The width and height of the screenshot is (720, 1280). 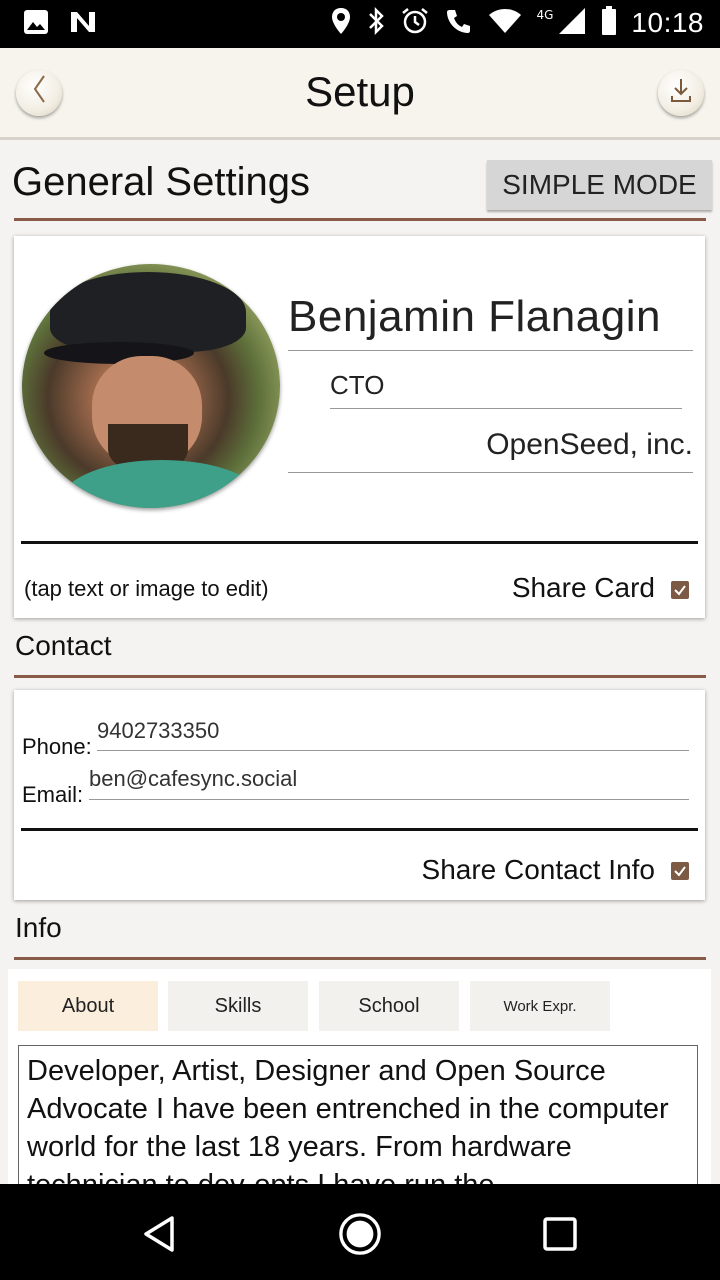 I want to click on tab-skills: Skills, so click(x=238, y=1006).